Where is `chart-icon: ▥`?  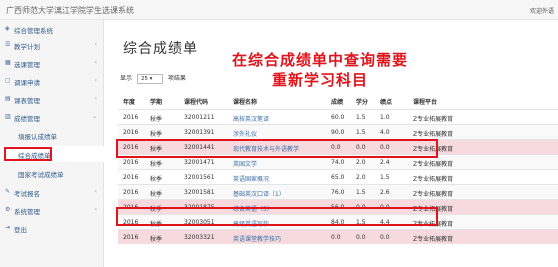 chart-icon: ▥ is located at coordinates (8, 116).